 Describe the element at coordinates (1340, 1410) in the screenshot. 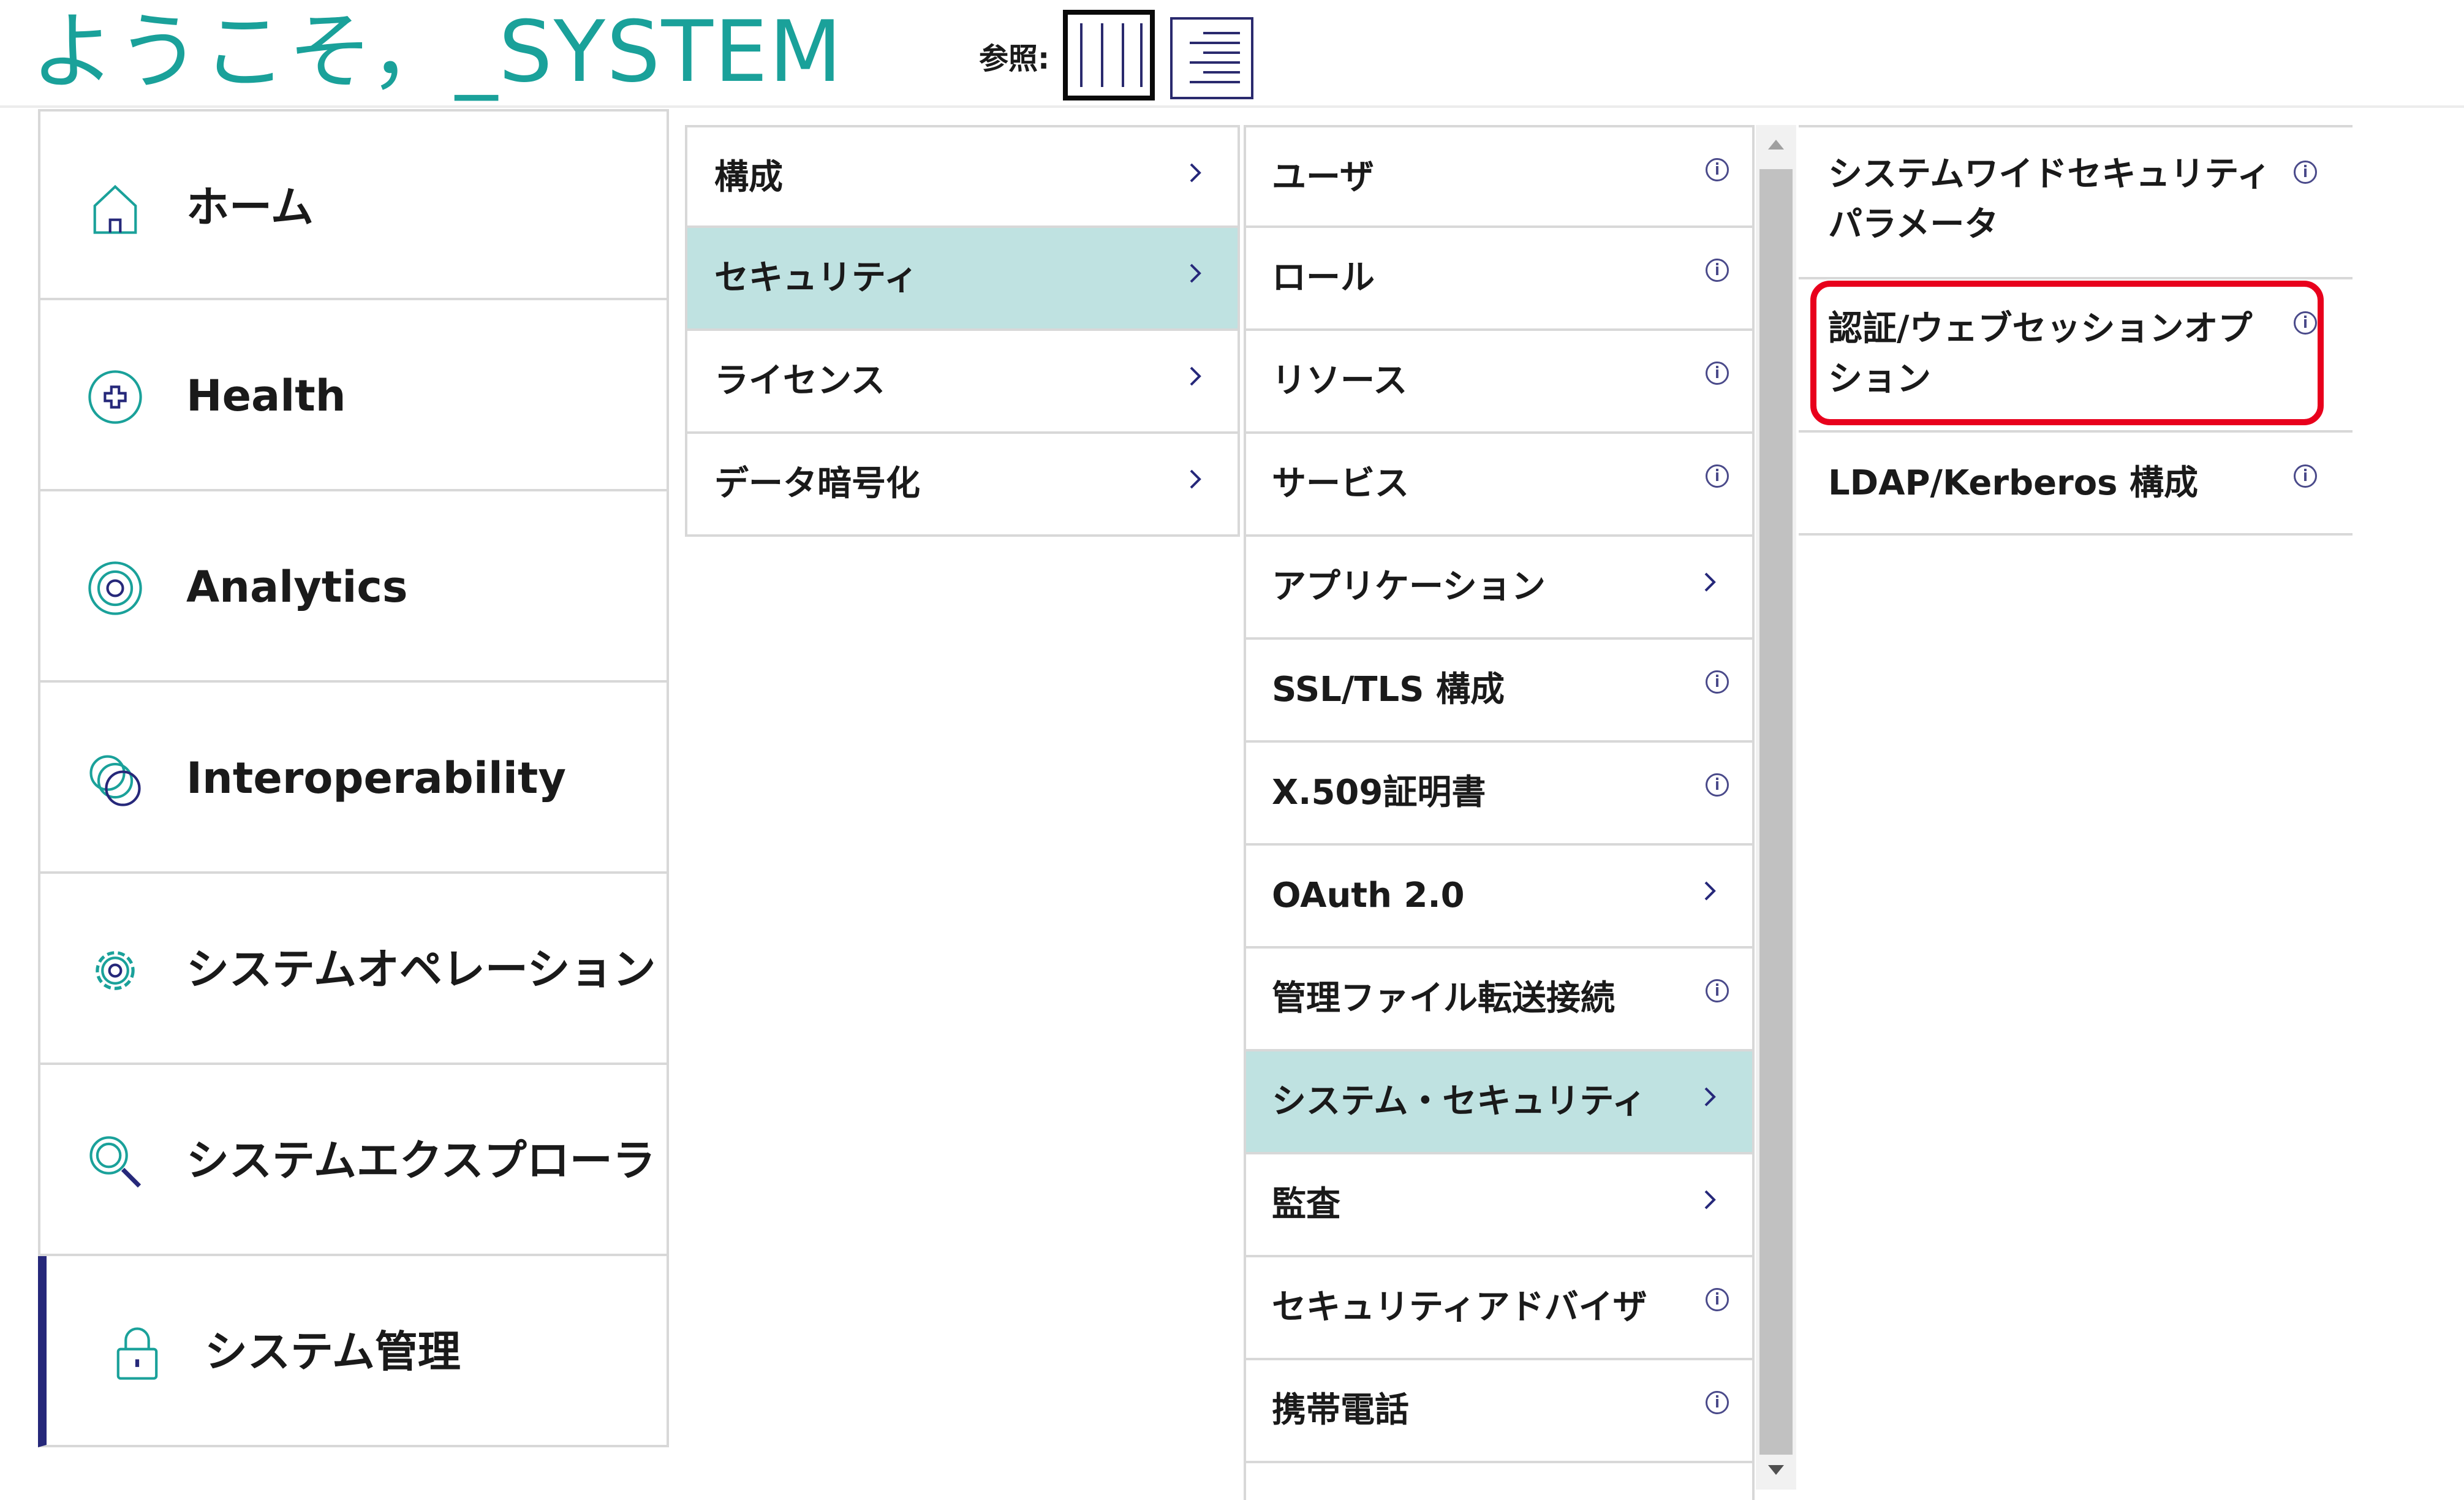

I see `menu-item-label: 携帯電話` at that location.